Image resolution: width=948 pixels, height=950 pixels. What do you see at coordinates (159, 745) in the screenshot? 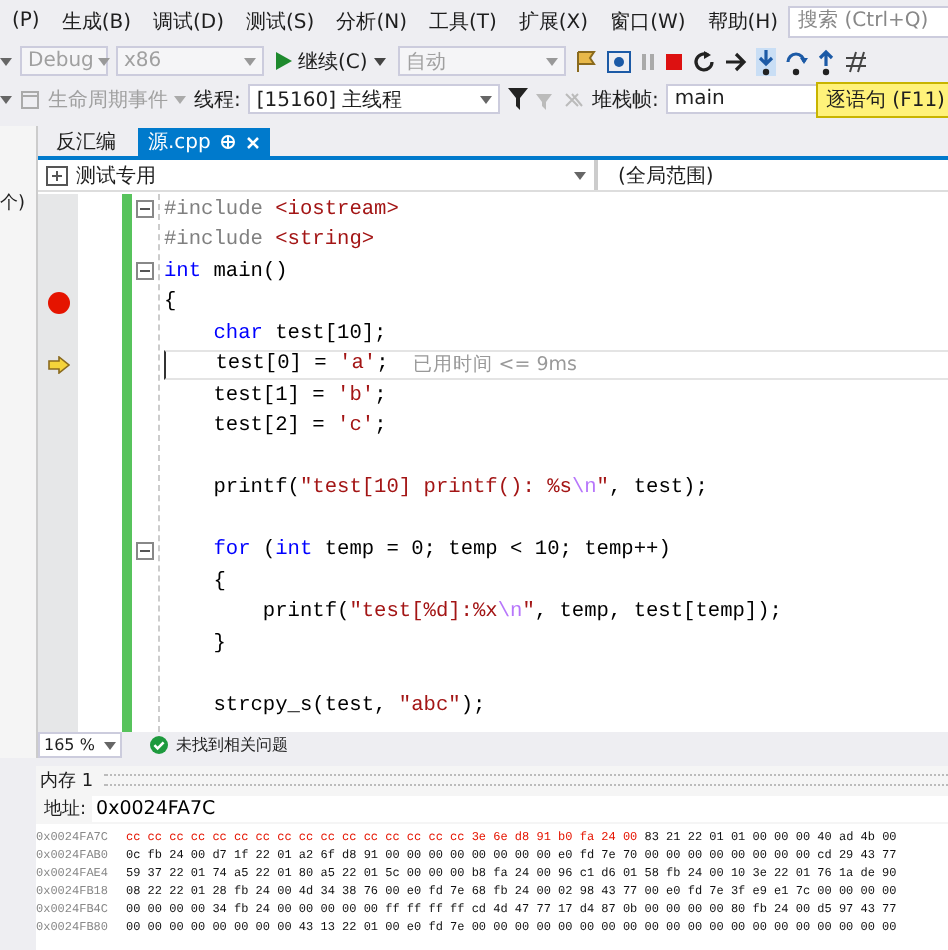
I see `check-icon` at bounding box center [159, 745].